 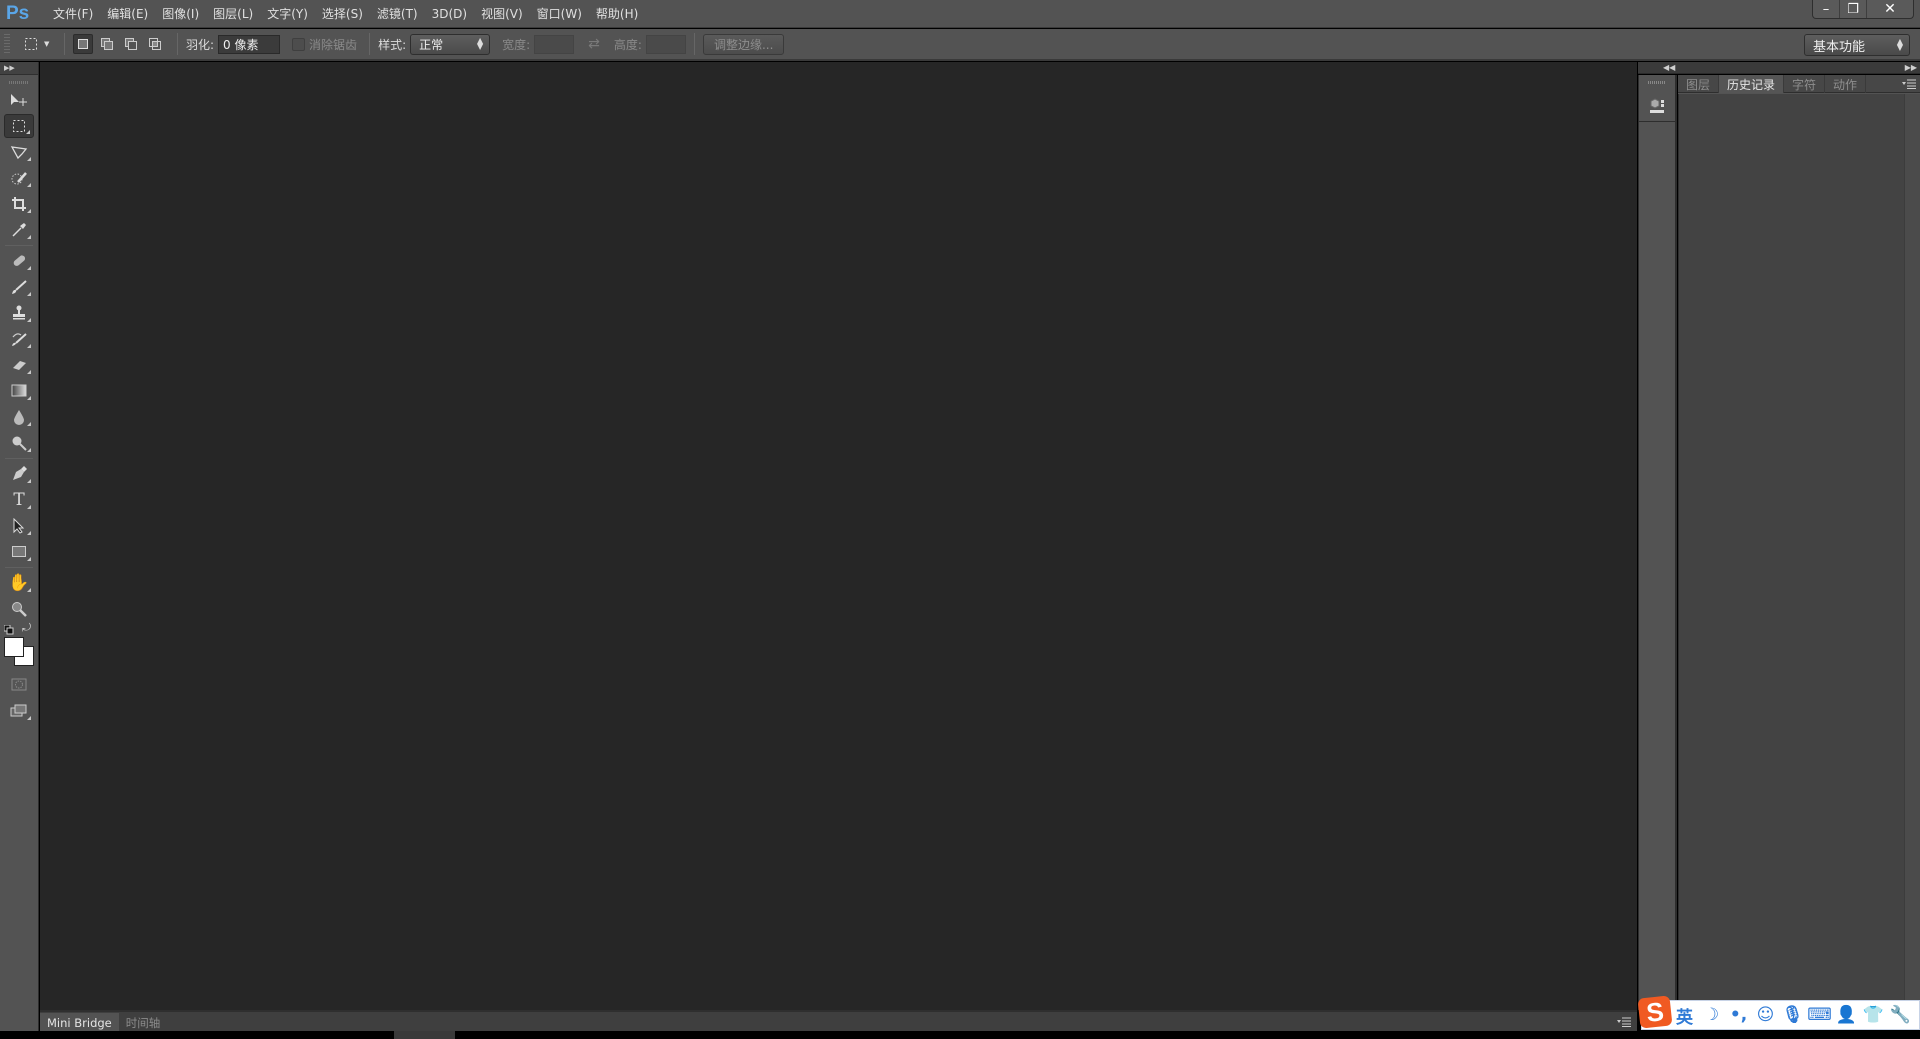 What do you see at coordinates (19, 178) in the screenshot?
I see `quick-selection-tool` at bounding box center [19, 178].